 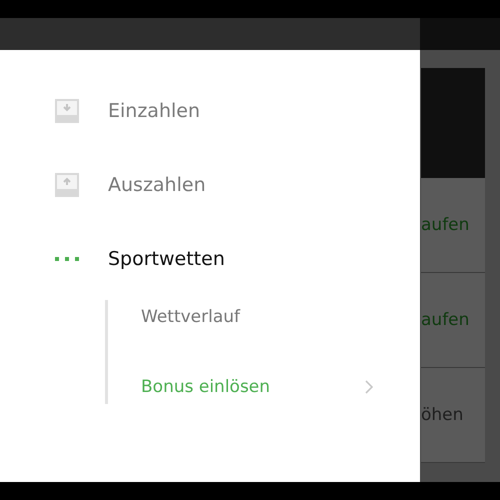 I want to click on menu-item: Auszahlen, so click(x=210, y=185).